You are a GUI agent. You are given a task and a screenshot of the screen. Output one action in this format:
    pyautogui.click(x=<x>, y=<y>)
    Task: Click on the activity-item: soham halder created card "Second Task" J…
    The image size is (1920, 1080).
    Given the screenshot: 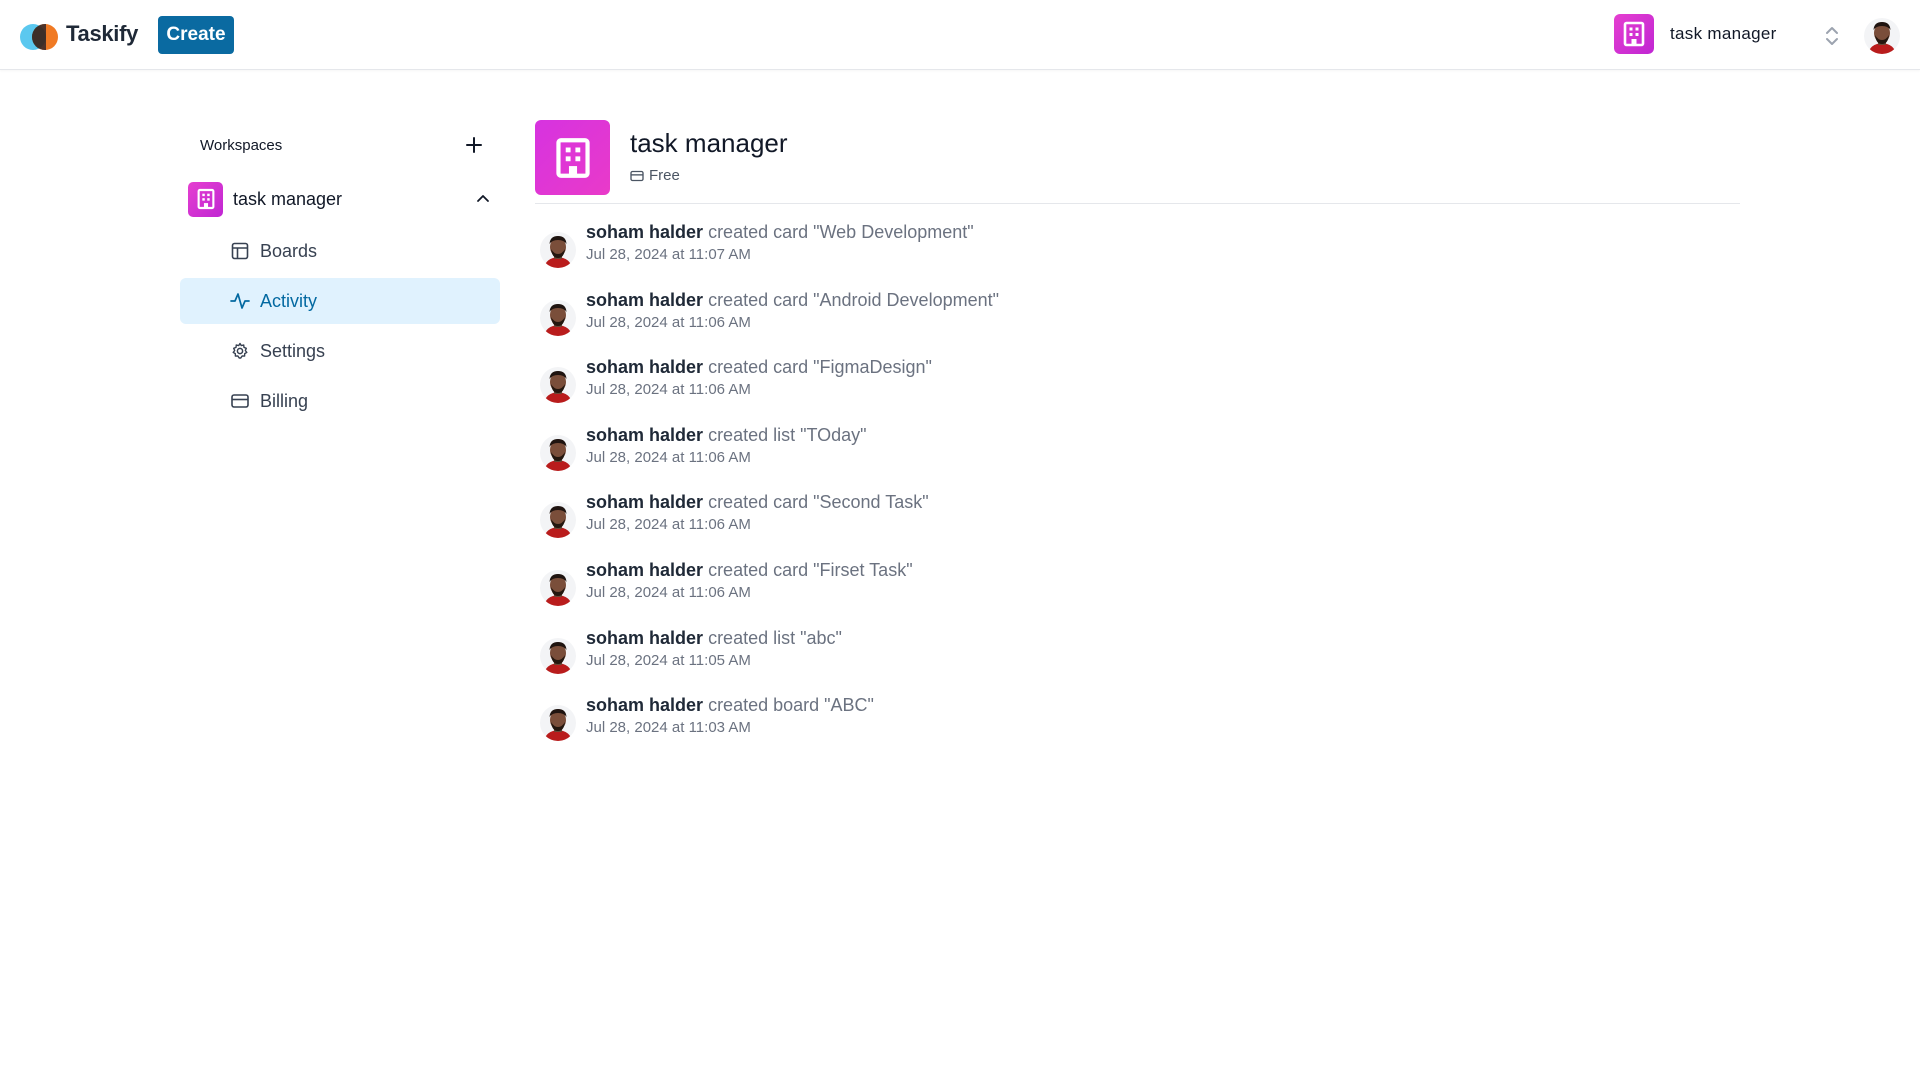 What is the action you would take?
    pyautogui.click(x=1137, y=524)
    